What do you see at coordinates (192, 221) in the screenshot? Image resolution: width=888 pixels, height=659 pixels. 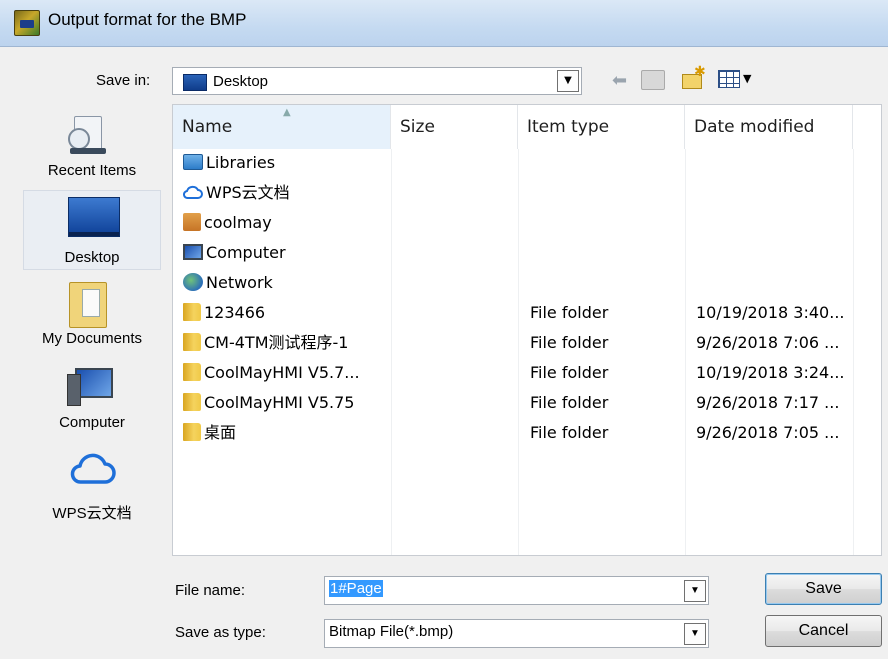 I see `user-folder-icon` at bounding box center [192, 221].